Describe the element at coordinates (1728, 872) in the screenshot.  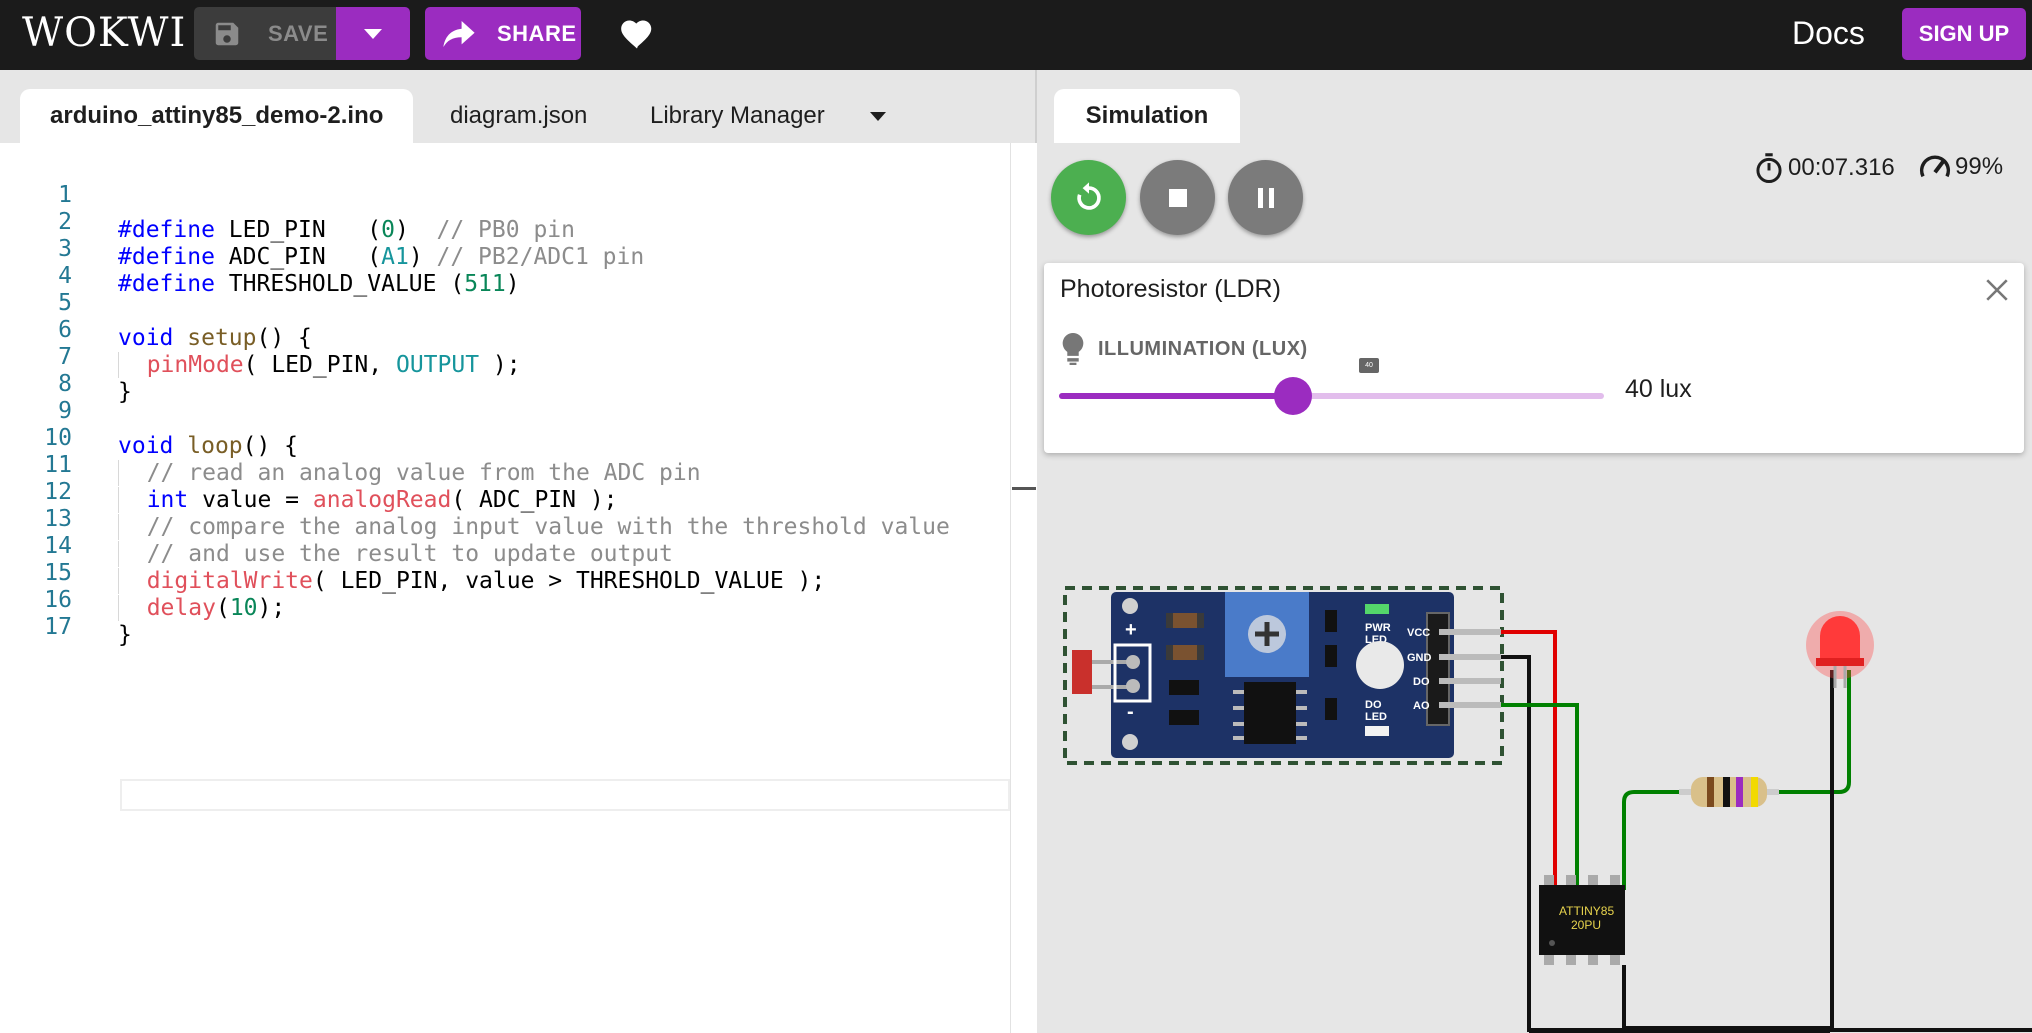
I see `wire-led-ground` at that location.